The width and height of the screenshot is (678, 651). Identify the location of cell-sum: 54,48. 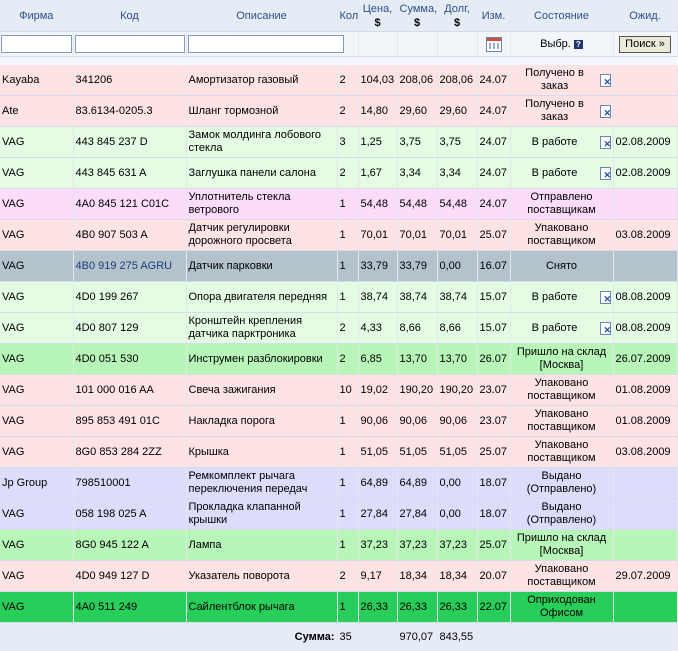
(417, 204).